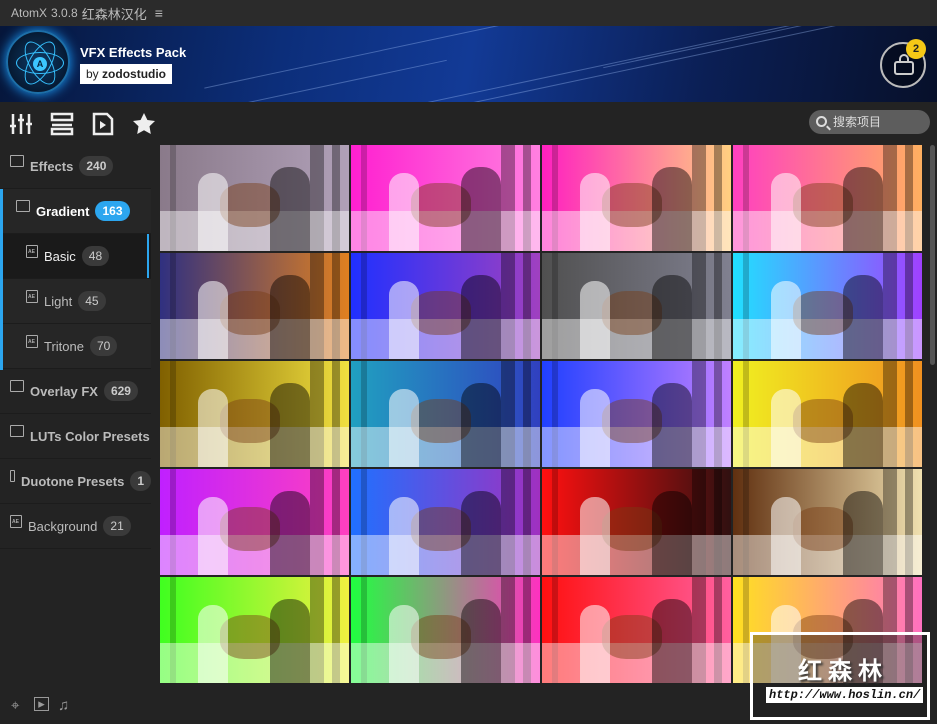  What do you see at coordinates (63, 211) in the screenshot?
I see `item-label: Gradient` at bounding box center [63, 211].